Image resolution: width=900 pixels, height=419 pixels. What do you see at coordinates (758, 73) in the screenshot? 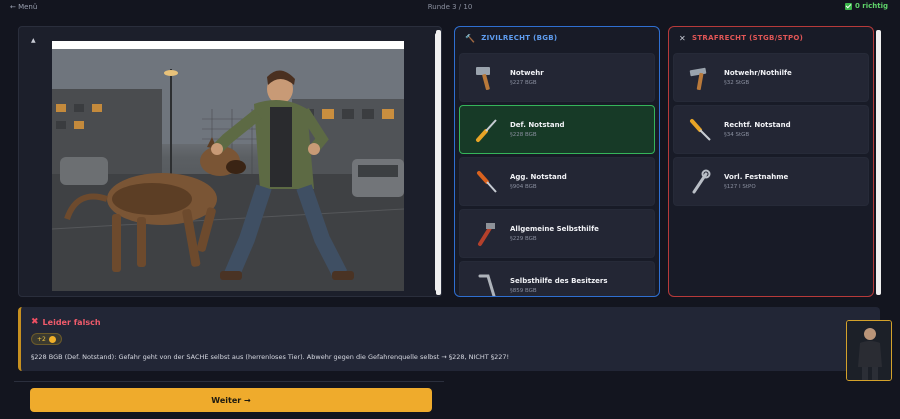
I see `option-title: Notwehr/Nothilfe` at bounding box center [758, 73].